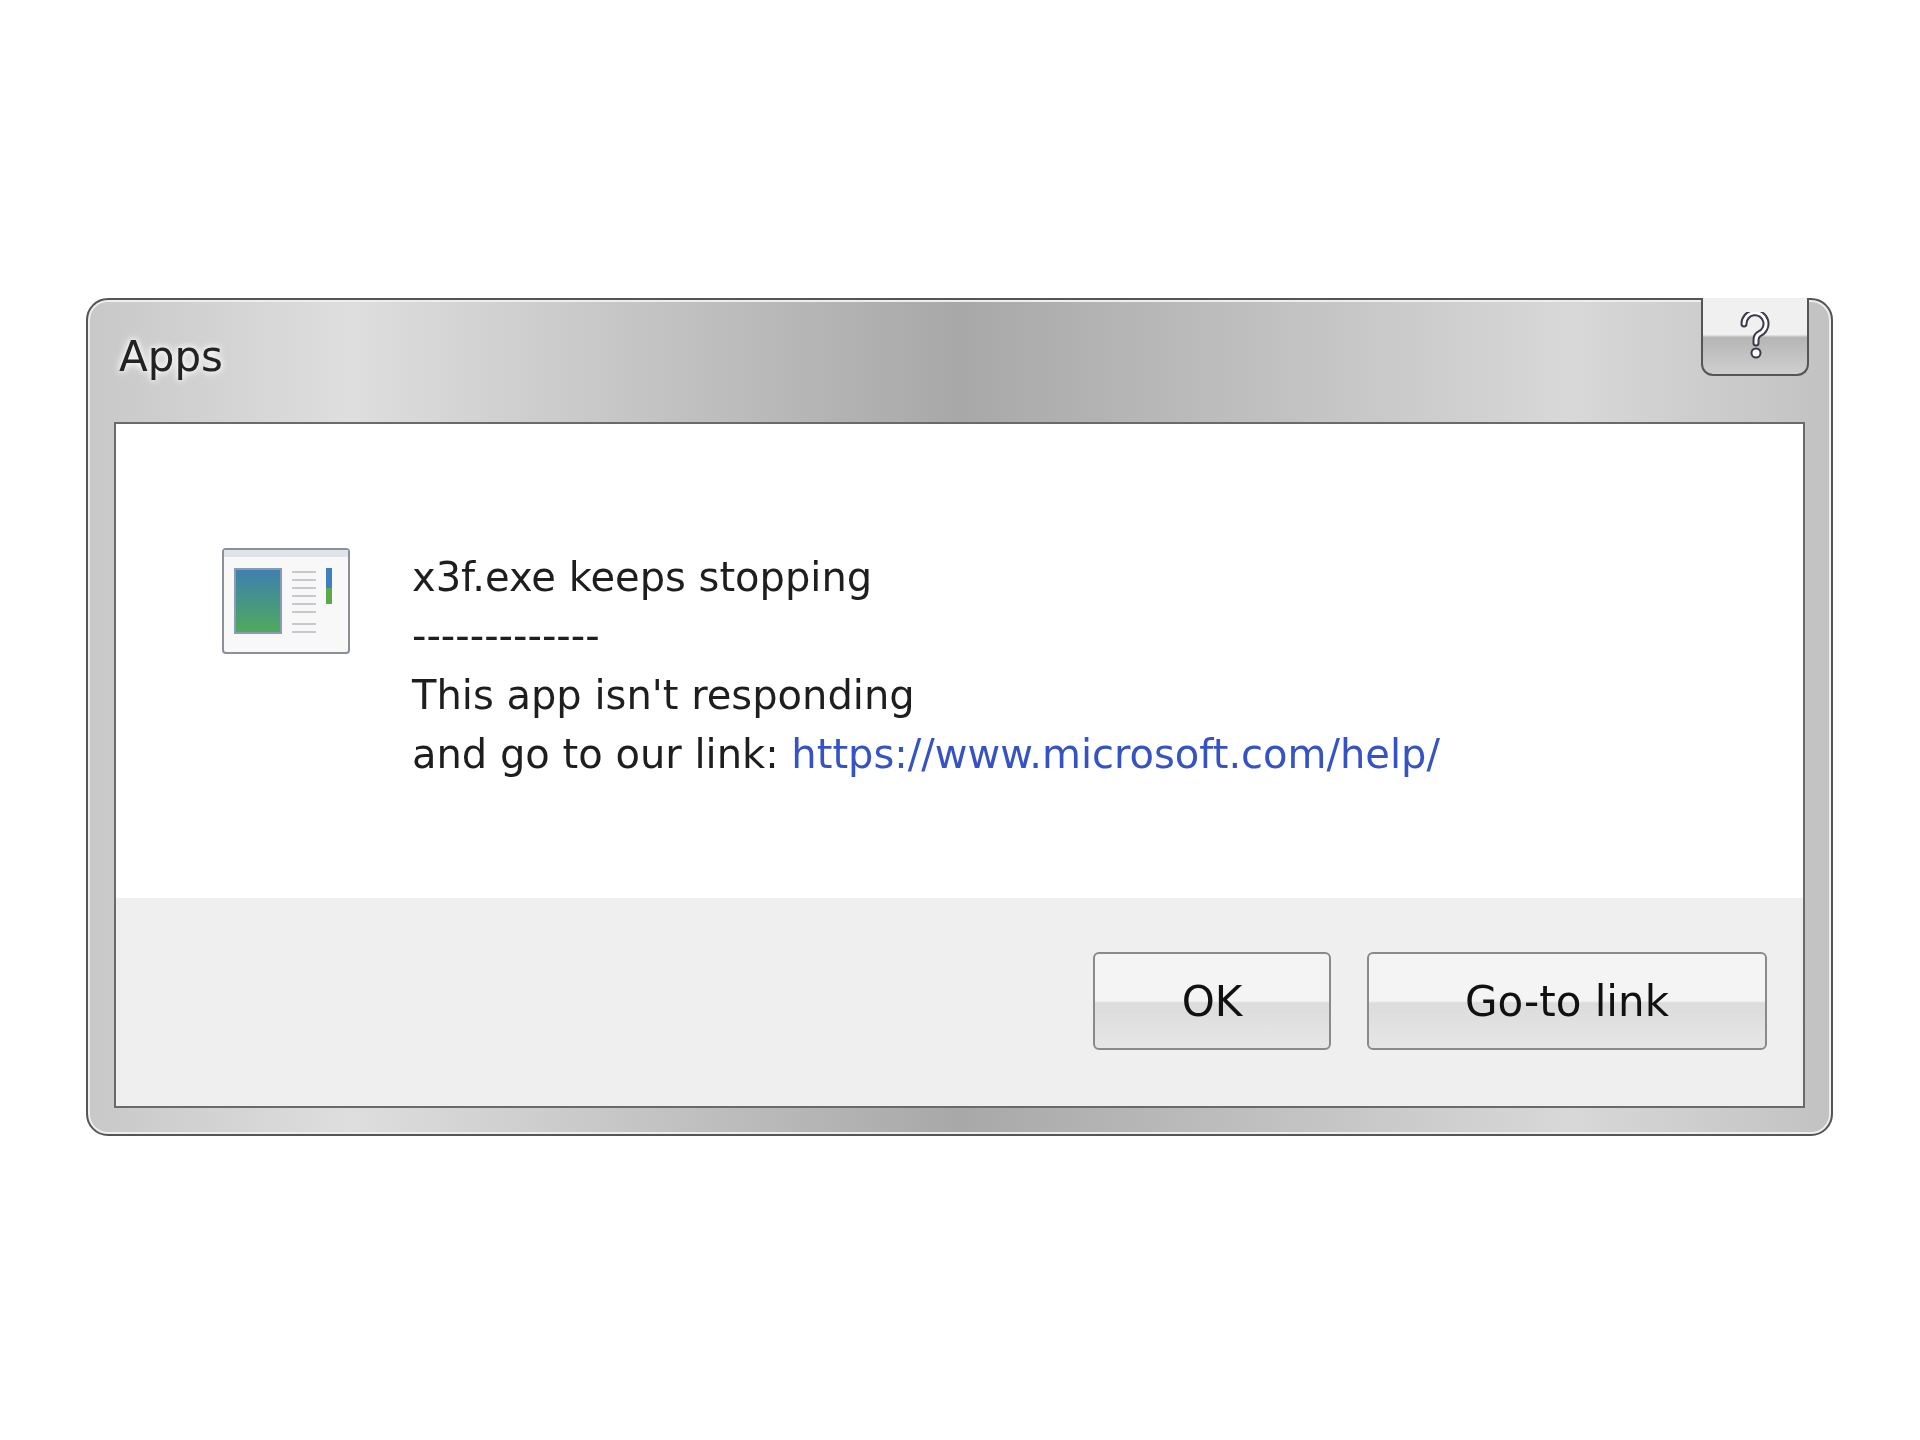 This screenshot has width=1920, height=1440. What do you see at coordinates (664, 695) in the screenshot?
I see `error-message: This app isn't responding` at bounding box center [664, 695].